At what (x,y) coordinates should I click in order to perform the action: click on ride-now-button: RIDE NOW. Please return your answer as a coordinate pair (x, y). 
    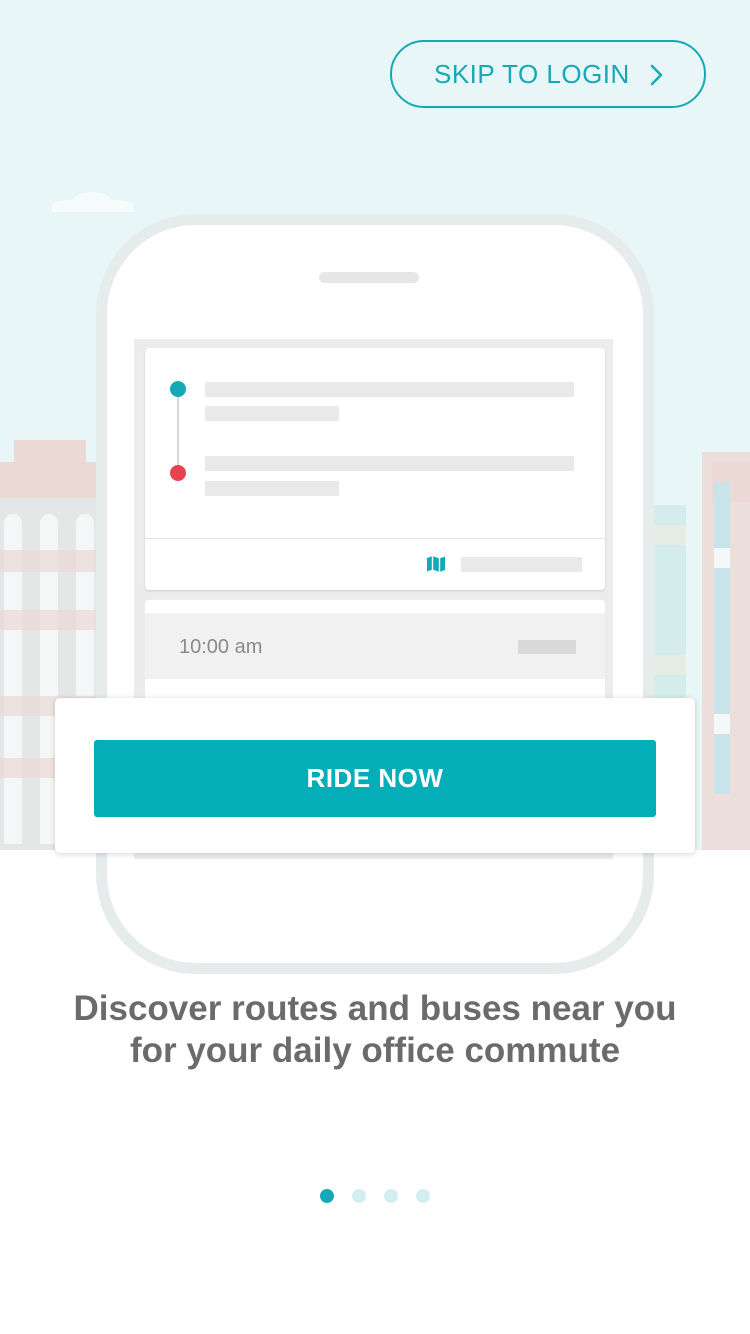
    Looking at the image, I should click on (375, 778).